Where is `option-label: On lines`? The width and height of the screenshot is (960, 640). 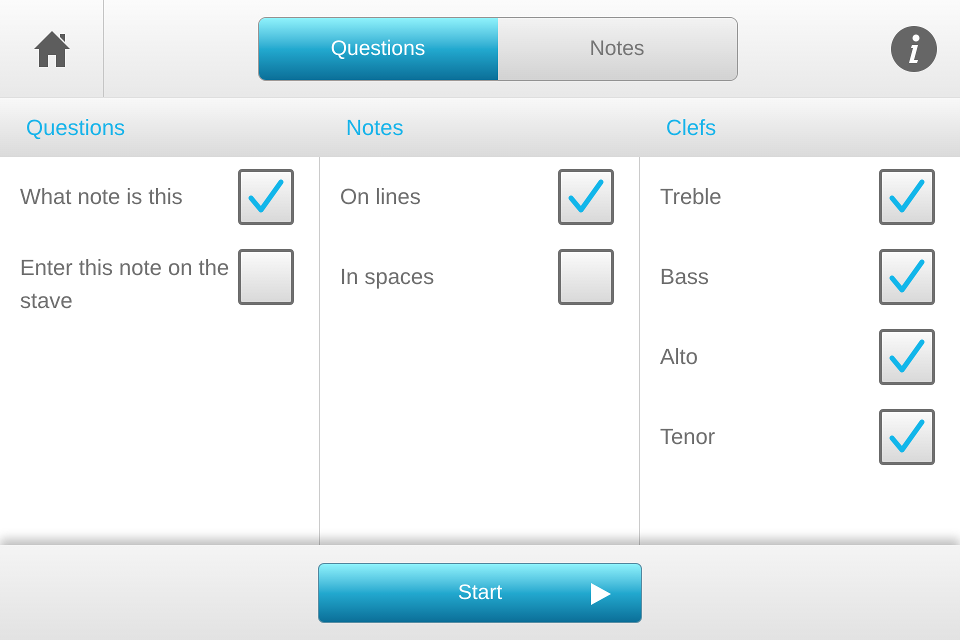 option-label: On lines is located at coordinates (380, 197).